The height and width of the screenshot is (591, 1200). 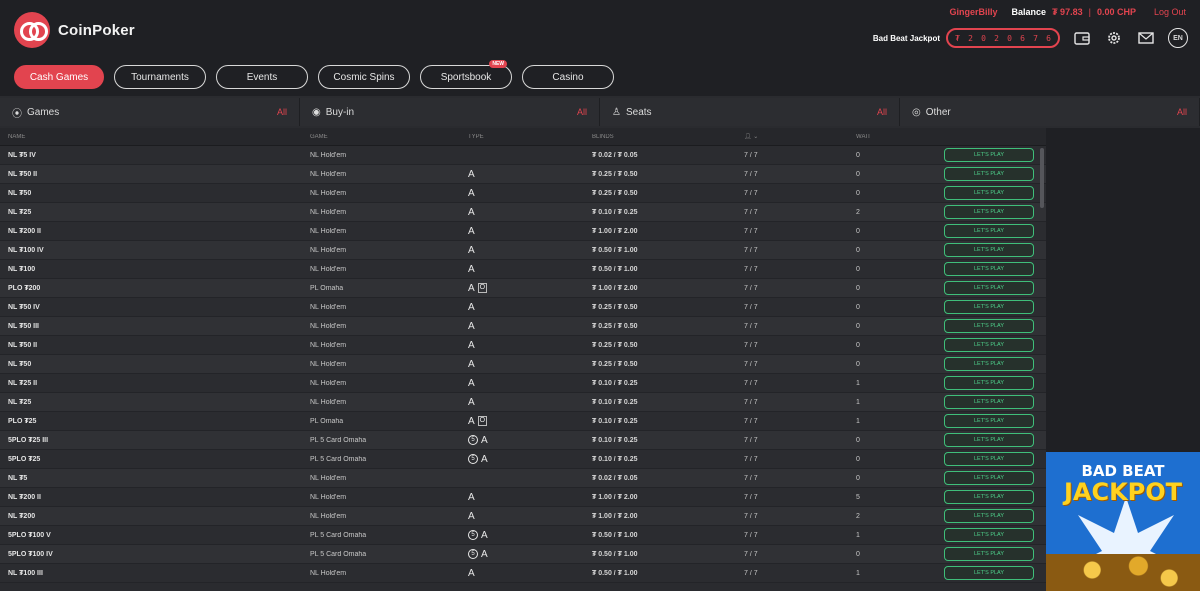 What do you see at coordinates (1182, 112) in the screenshot?
I see `filter-other-value: All` at bounding box center [1182, 112].